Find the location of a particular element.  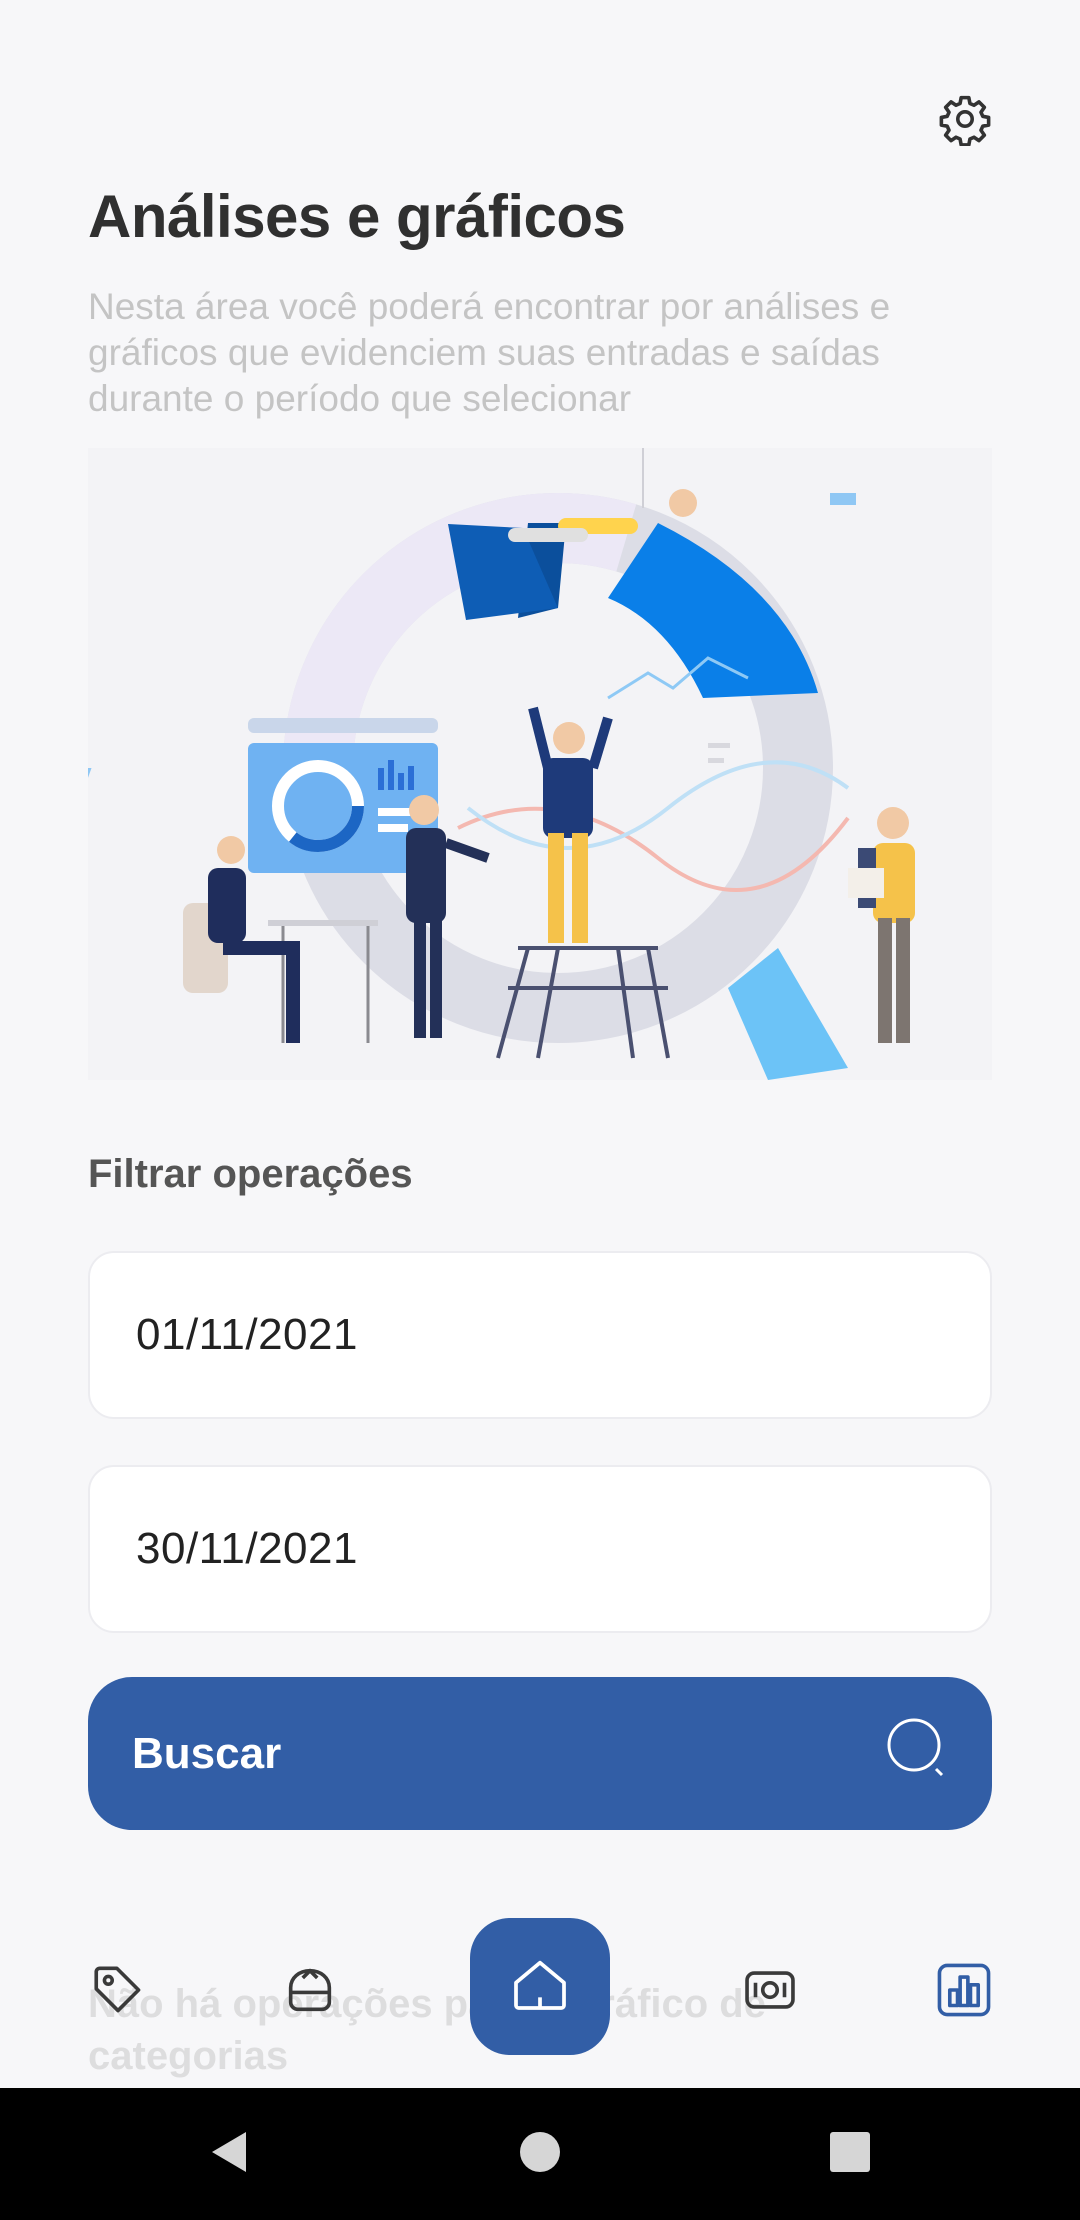

home-system-button is located at coordinates (540, 2154).